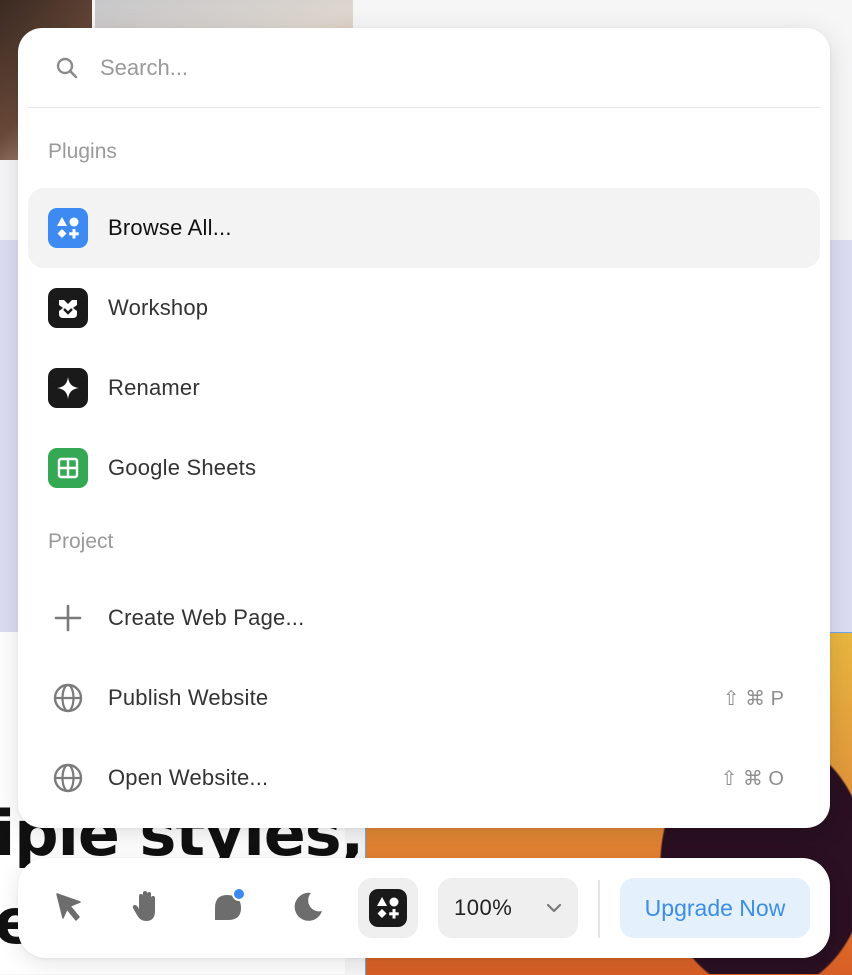 This screenshot has height=975, width=852. Describe the element at coordinates (599, 909) in the screenshot. I see `toolbar-divider` at that location.